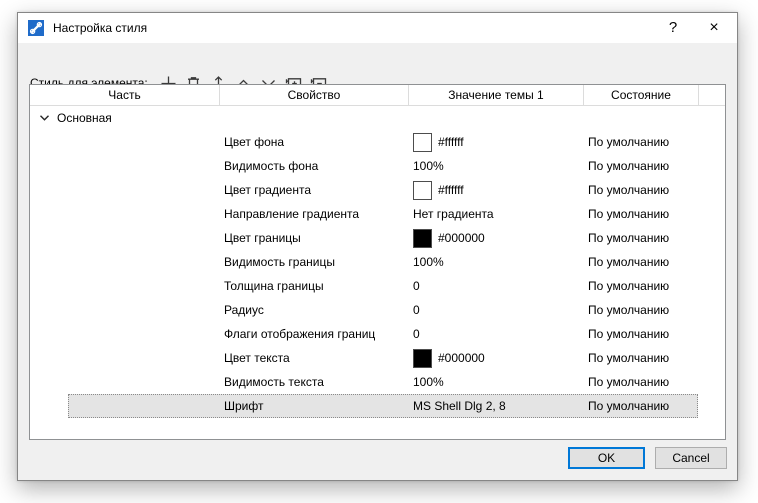  I want to click on column-header-filler, so click(712, 95).